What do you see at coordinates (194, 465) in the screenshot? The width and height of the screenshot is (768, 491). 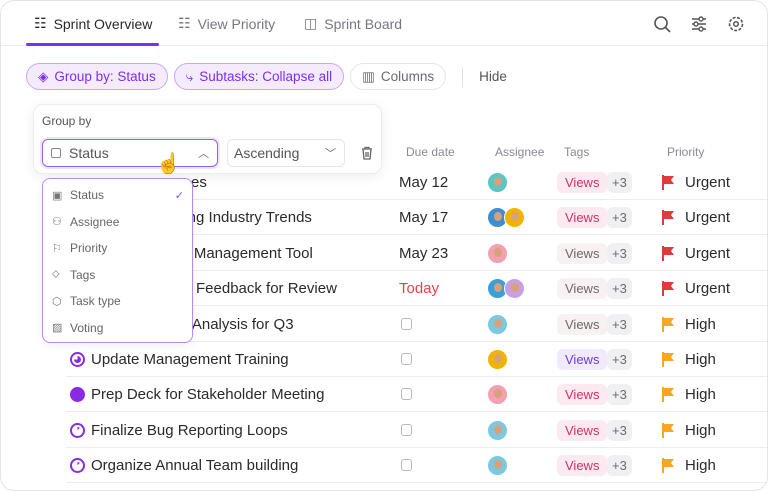 I see `task-name: Organize Annual Team building` at bounding box center [194, 465].